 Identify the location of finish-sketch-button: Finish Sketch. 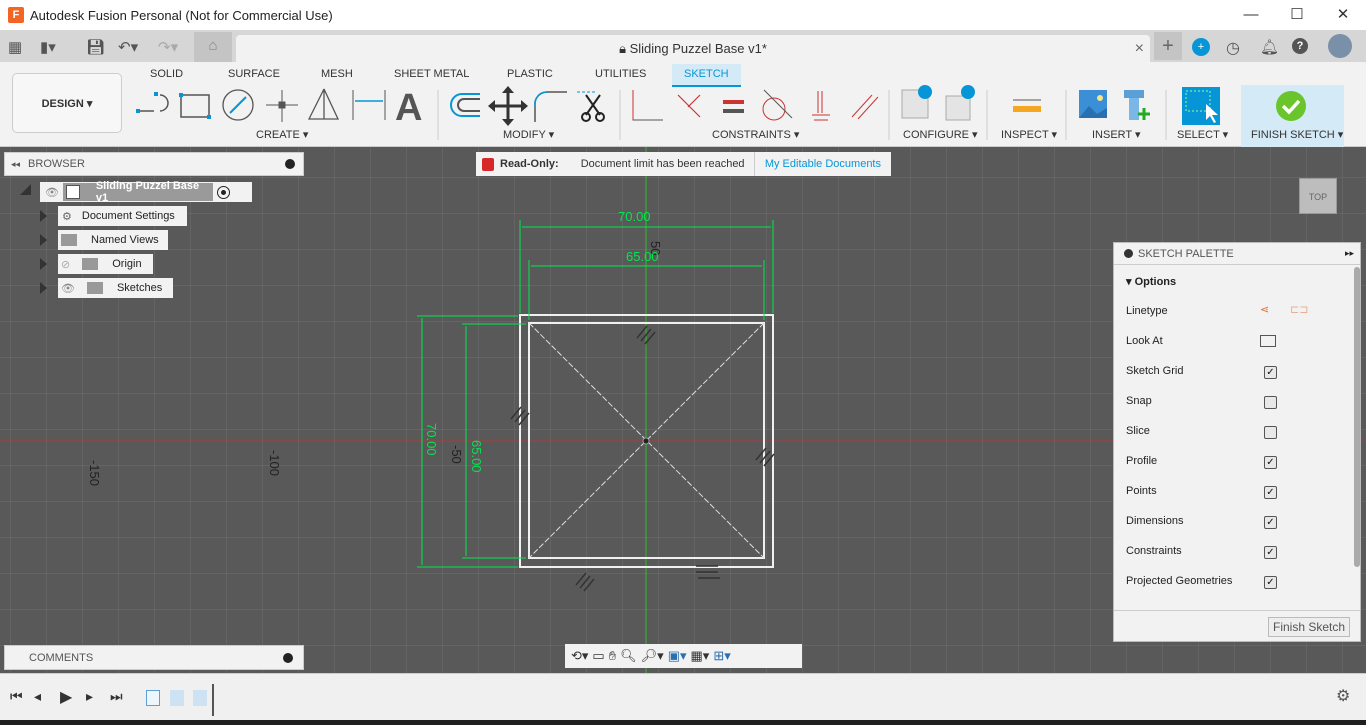
(1309, 627).